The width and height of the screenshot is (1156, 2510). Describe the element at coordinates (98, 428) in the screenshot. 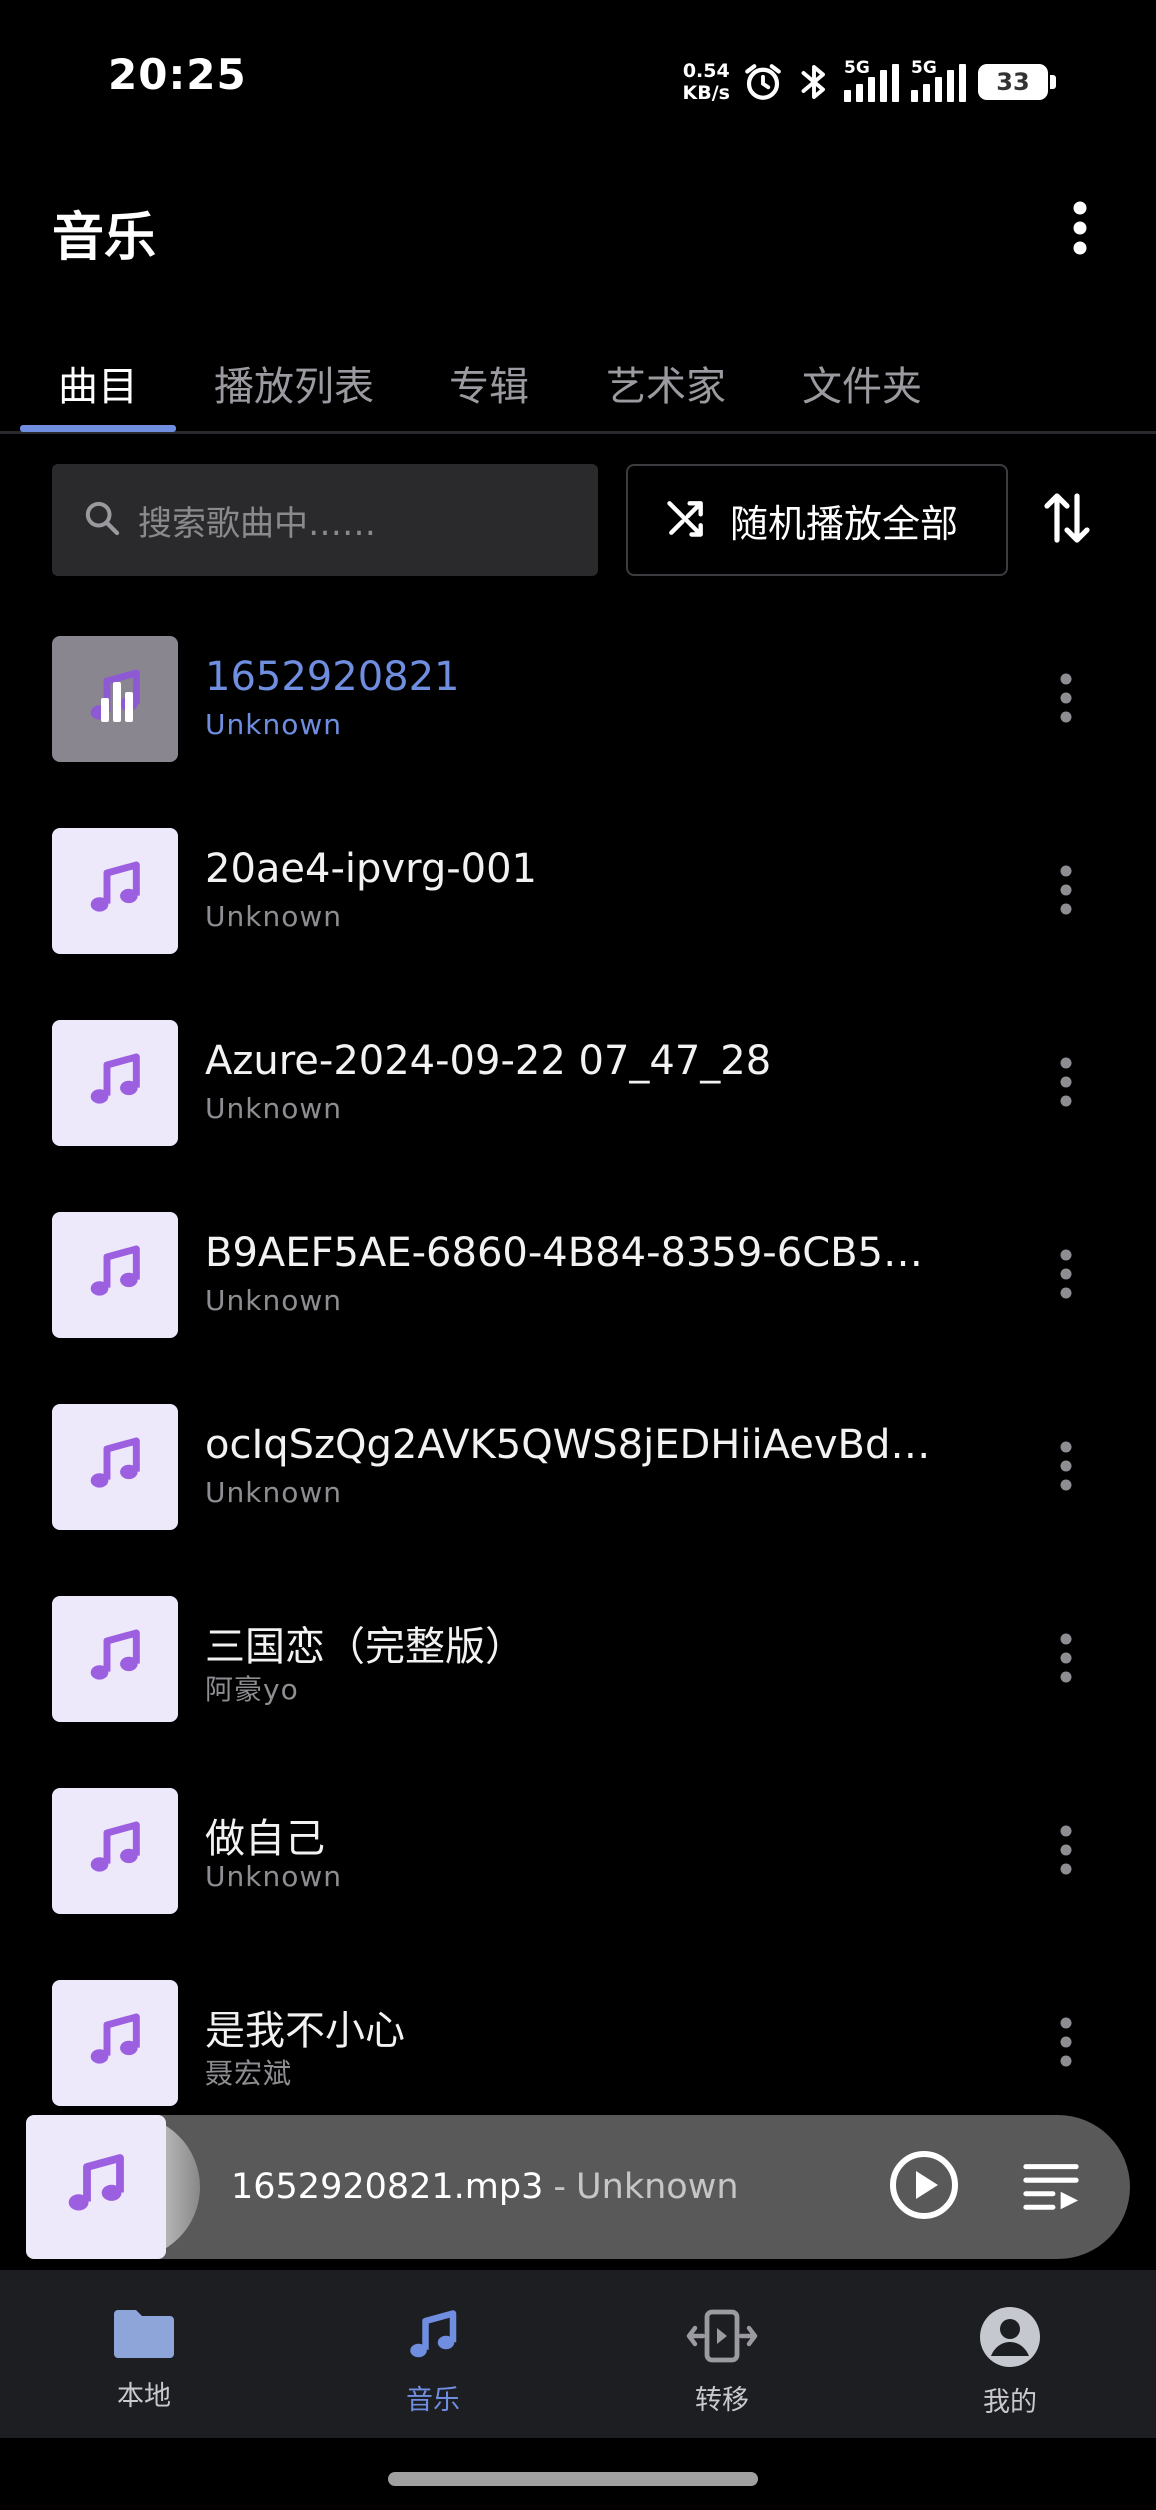

I see `tab-indicator` at that location.